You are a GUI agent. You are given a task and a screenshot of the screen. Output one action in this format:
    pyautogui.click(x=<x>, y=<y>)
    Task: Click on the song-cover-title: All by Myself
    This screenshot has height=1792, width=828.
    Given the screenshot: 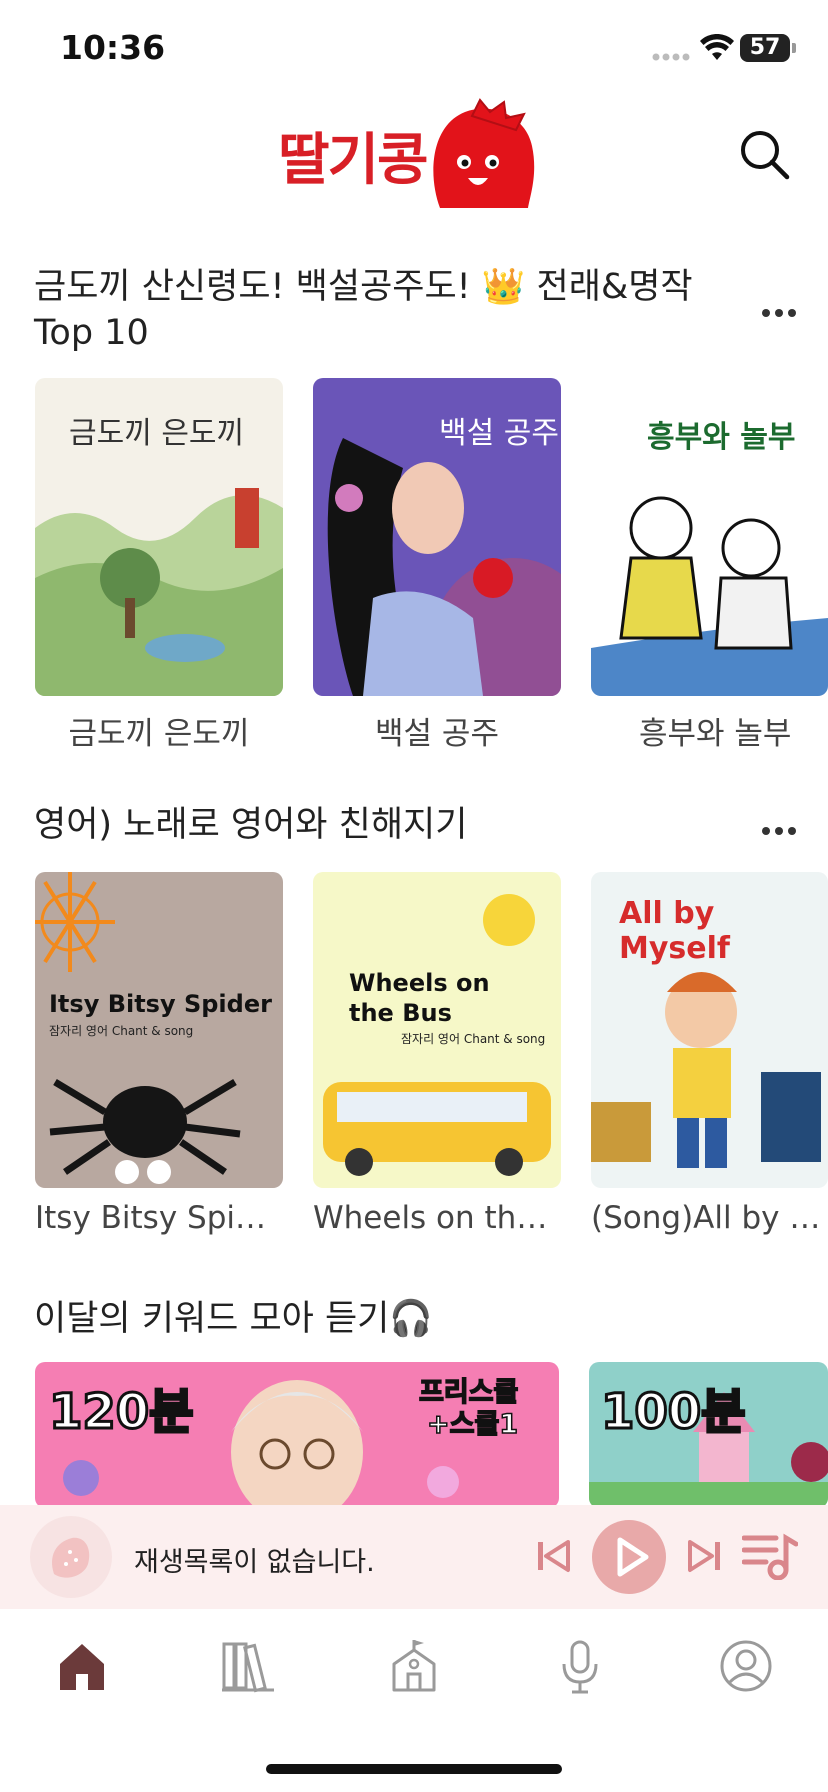 What is the action you would take?
    pyautogui.click(x=674, y=931)
    